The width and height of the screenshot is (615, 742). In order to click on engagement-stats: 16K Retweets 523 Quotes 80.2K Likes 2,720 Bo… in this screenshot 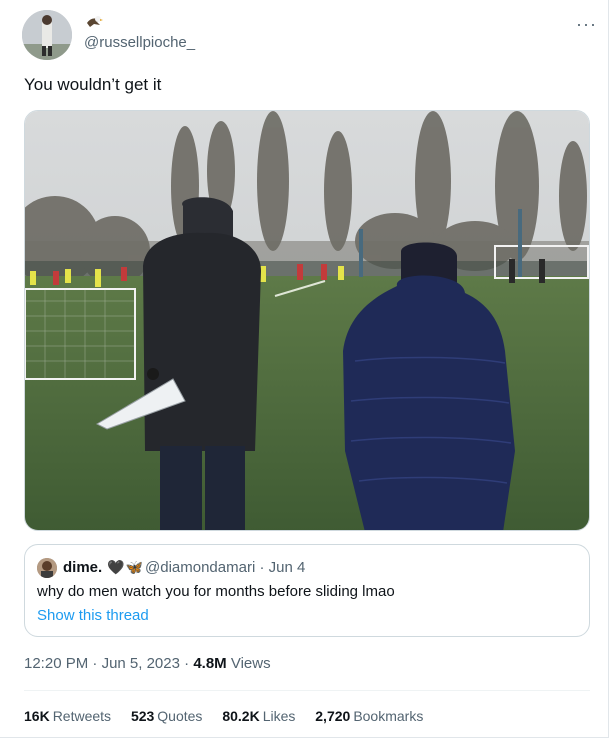, I will do `click(231, 716)`.